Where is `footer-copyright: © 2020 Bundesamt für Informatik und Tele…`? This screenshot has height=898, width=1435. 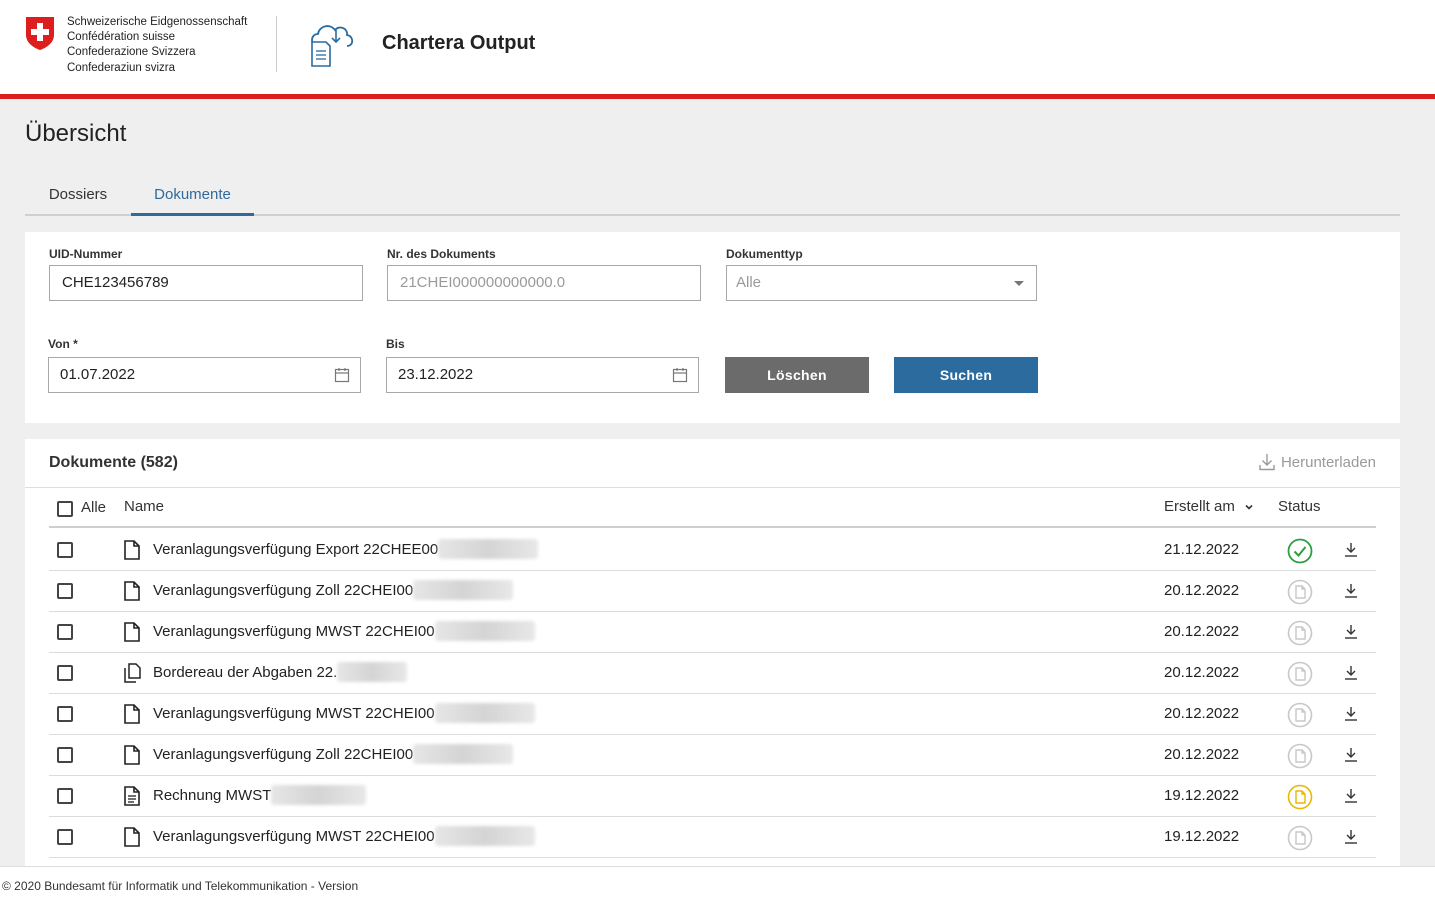 footer-copyright: © 2020 Bundesamt für Informatik und Tele… is located at coordinates (717, 882).